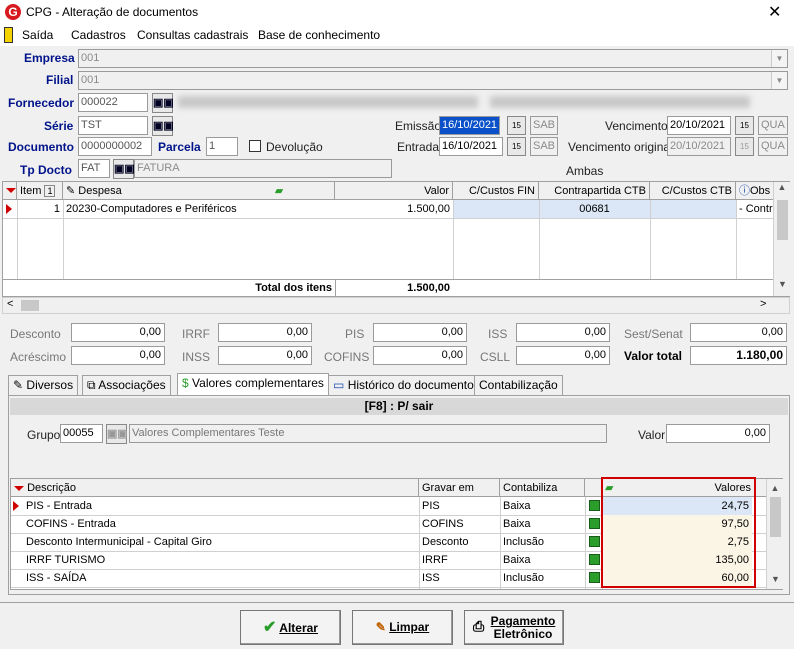 This screenshot has width=794, height=649. What do you see at coordinates (471, 146) in the screenshot?
I see `entrada-input: 16/10/2021` at bounding box center [471, 146].